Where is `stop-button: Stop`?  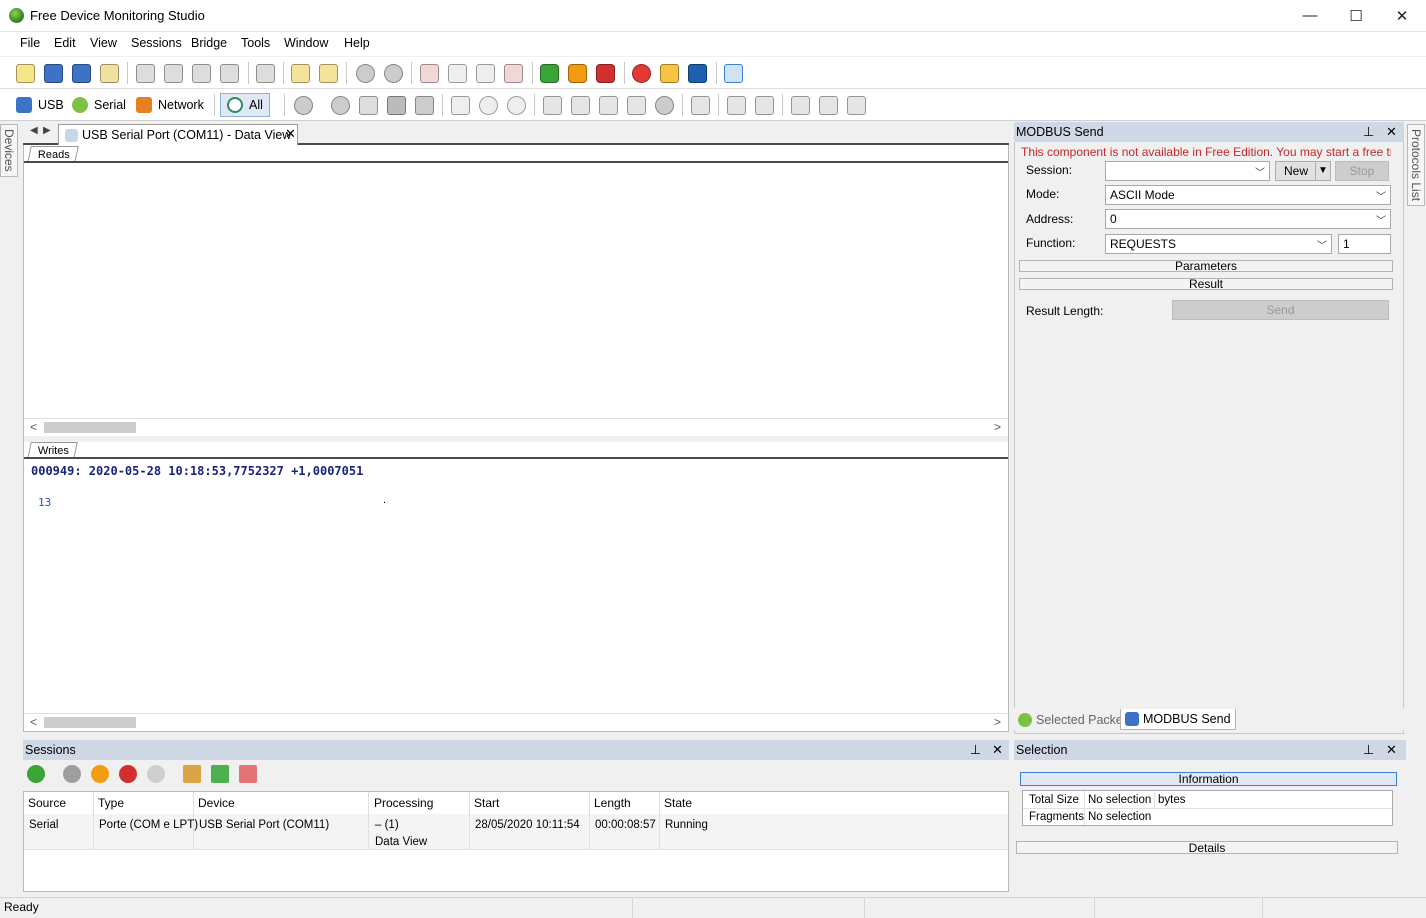 stop-button: Stop is located at coordinates (1362, 171).